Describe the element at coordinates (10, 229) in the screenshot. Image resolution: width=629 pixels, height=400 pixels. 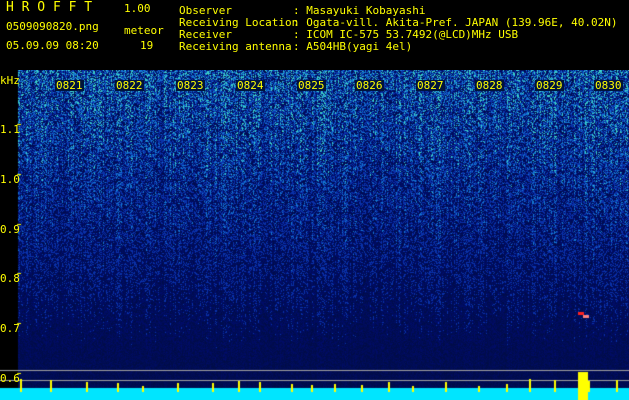
I see `y-tick-label: 0.9` at that location.